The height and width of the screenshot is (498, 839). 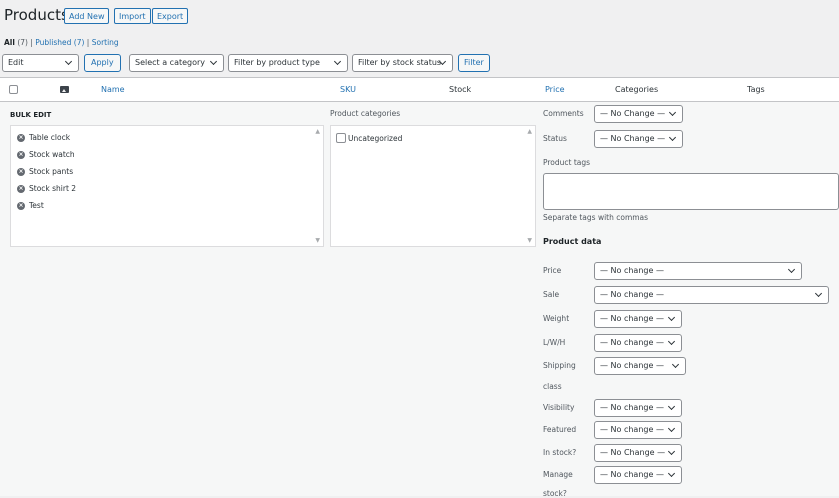 I want to click on list-item: × Stock watch, so click(x=46, y=154).